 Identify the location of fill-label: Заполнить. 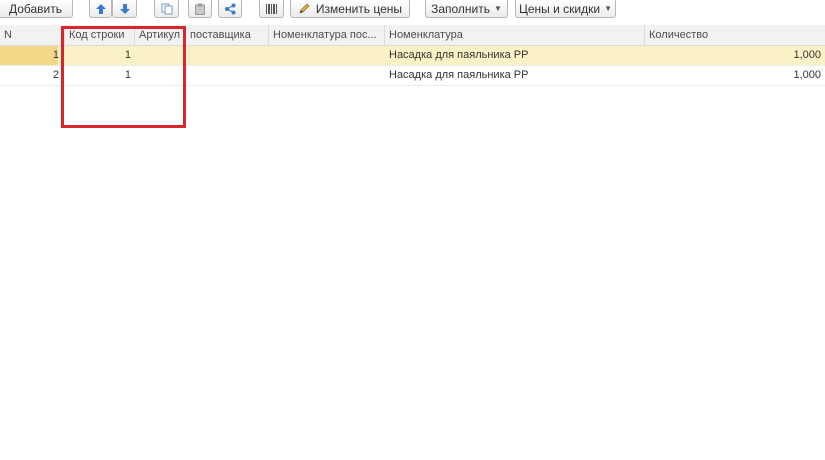
(460, 8).